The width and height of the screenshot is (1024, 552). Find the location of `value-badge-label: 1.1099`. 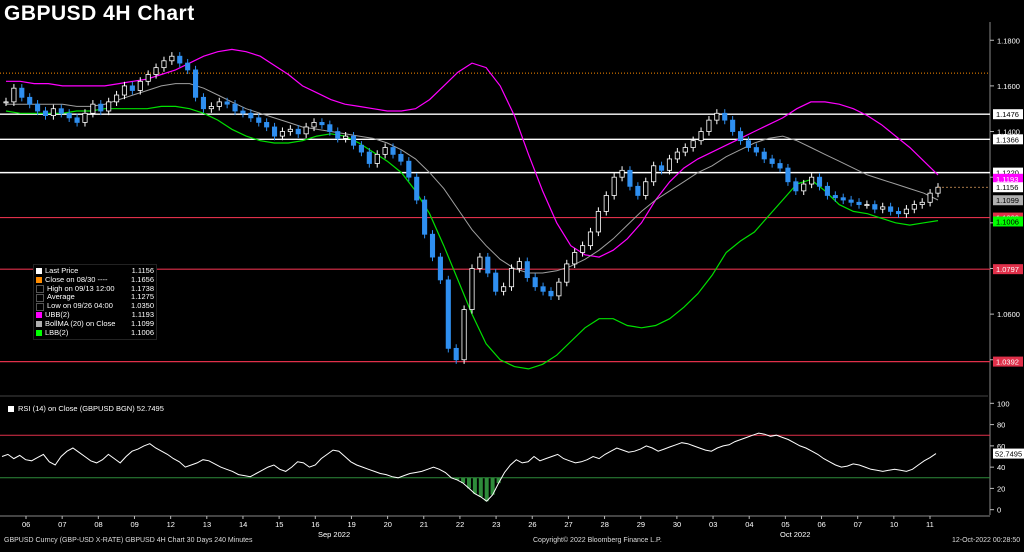

value-badge-label: 1.1099 is located at coordinates (1007, 200).